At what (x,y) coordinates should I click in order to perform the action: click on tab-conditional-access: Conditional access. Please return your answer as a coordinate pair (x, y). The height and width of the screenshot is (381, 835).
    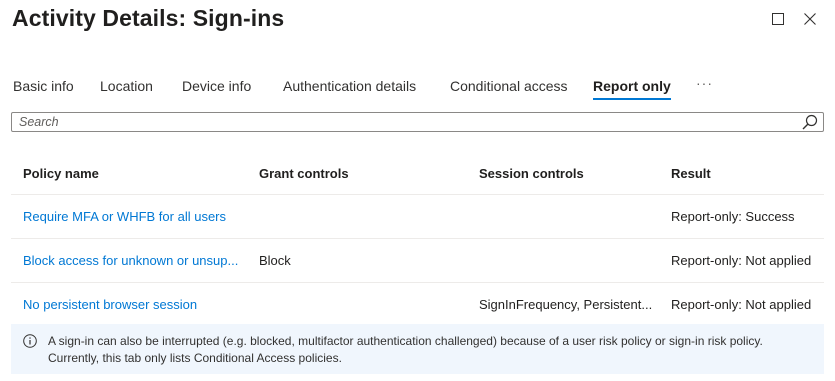
    Looking at the image, I should click on (509, 87).